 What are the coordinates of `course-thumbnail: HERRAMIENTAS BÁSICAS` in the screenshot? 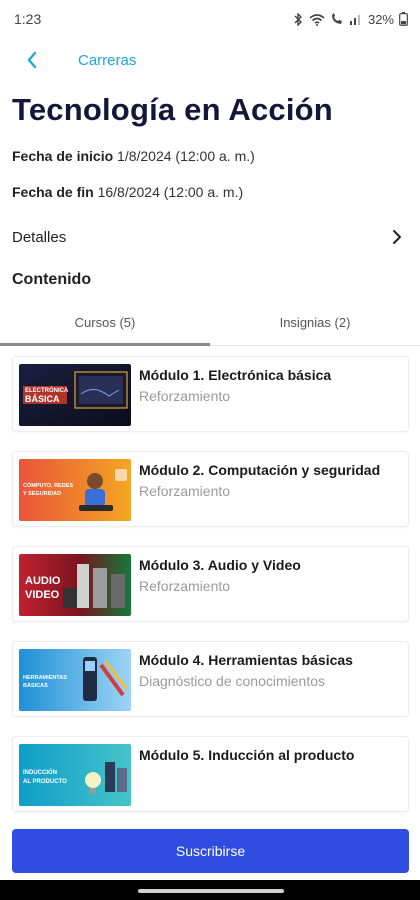 It's located at (75, 680).